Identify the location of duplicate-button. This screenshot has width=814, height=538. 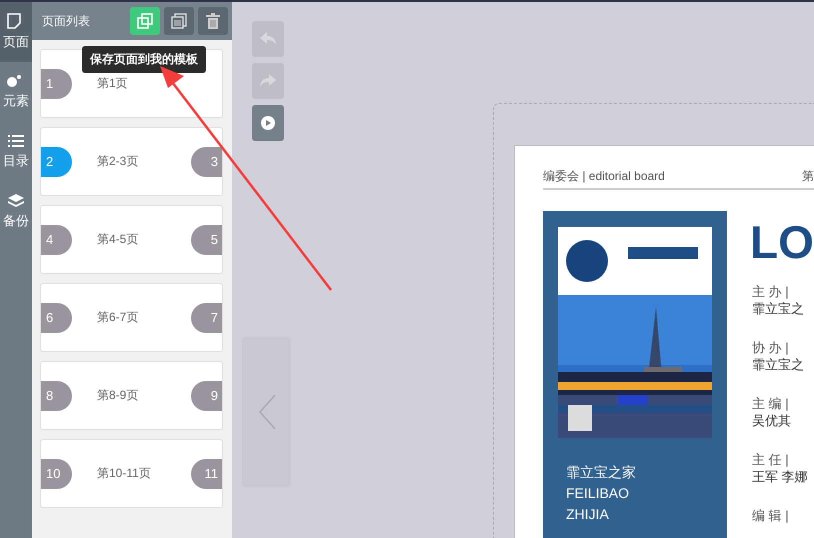
(179, 21).